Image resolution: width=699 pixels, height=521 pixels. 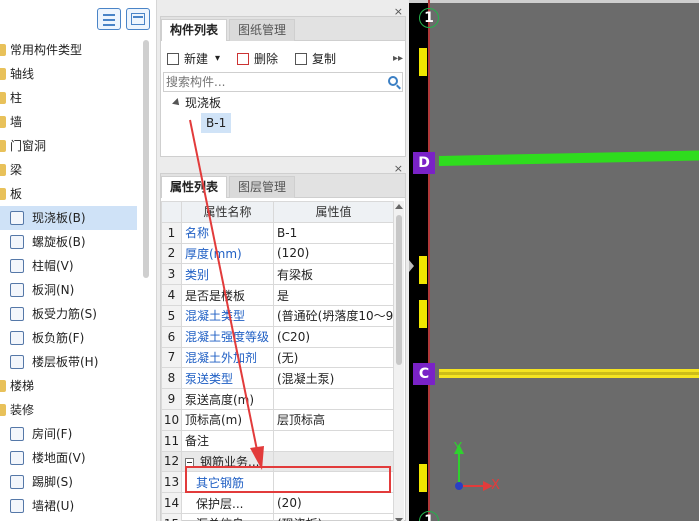 I want to click on scroll-thumb, so click(x=399, y=290).